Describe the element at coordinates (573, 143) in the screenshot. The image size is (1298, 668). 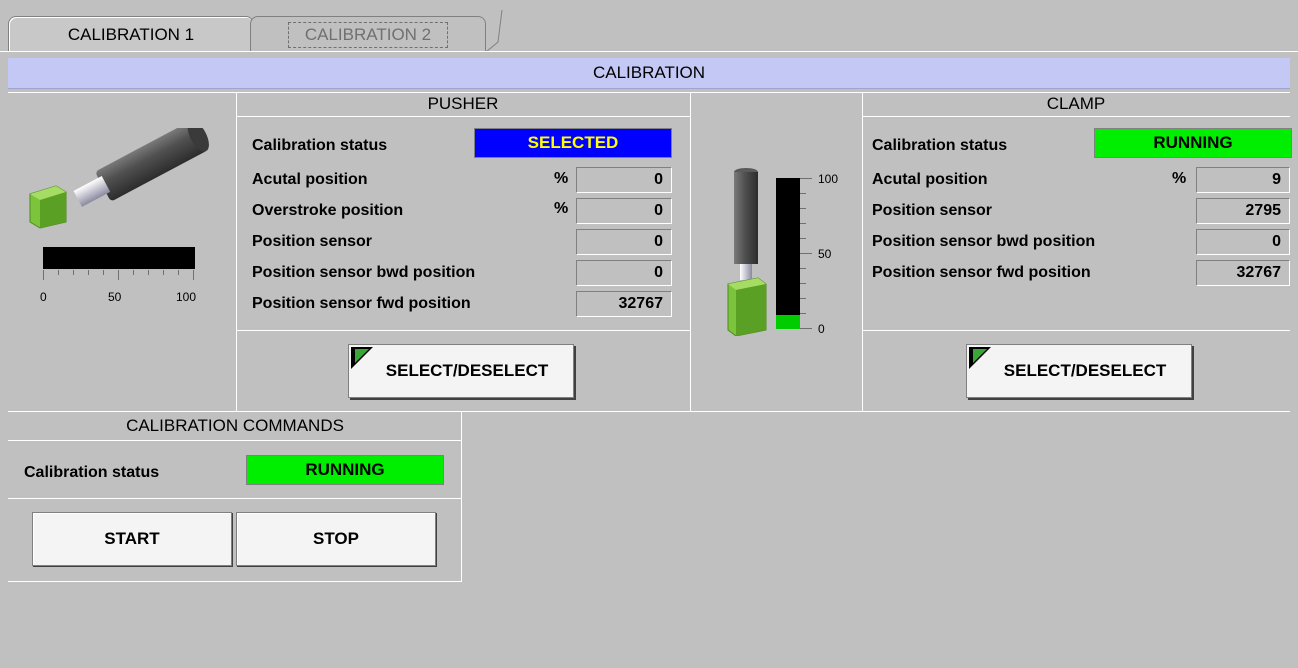
I see `pusher-status-badge: SELECTED` at that location.